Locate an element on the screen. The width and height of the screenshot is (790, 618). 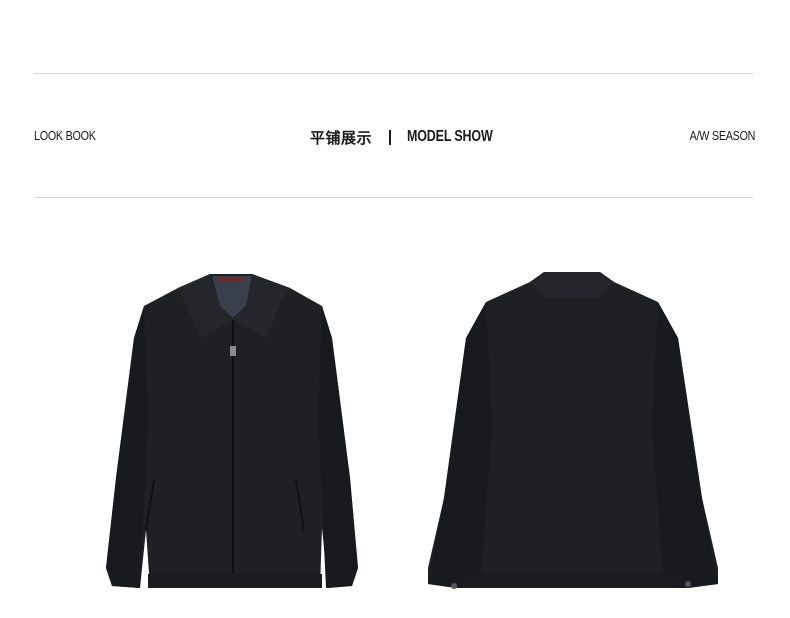
section-header: LOOK BOOK 平铺展示 MODEL SHOW A/W SEASON is located at coordinates (394, 137).